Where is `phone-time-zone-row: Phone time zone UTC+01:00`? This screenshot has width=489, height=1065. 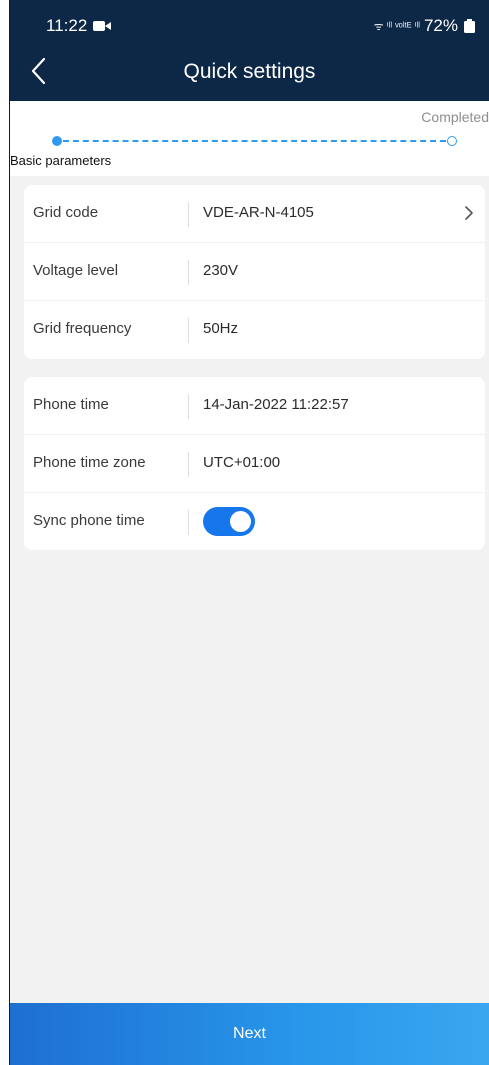 phone-time-zone-row: Phone time zone UTC+01:00 is located at coordinates (254, 464).